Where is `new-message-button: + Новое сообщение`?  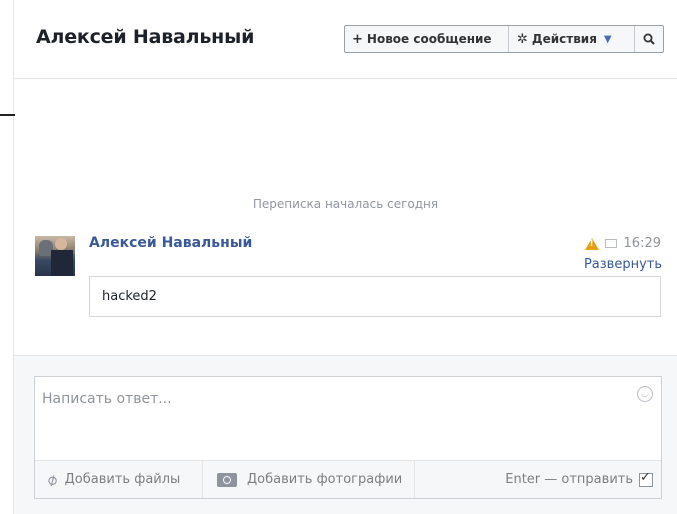
new-message-button: + Новое сообщение is located at coordinates (427, 39).